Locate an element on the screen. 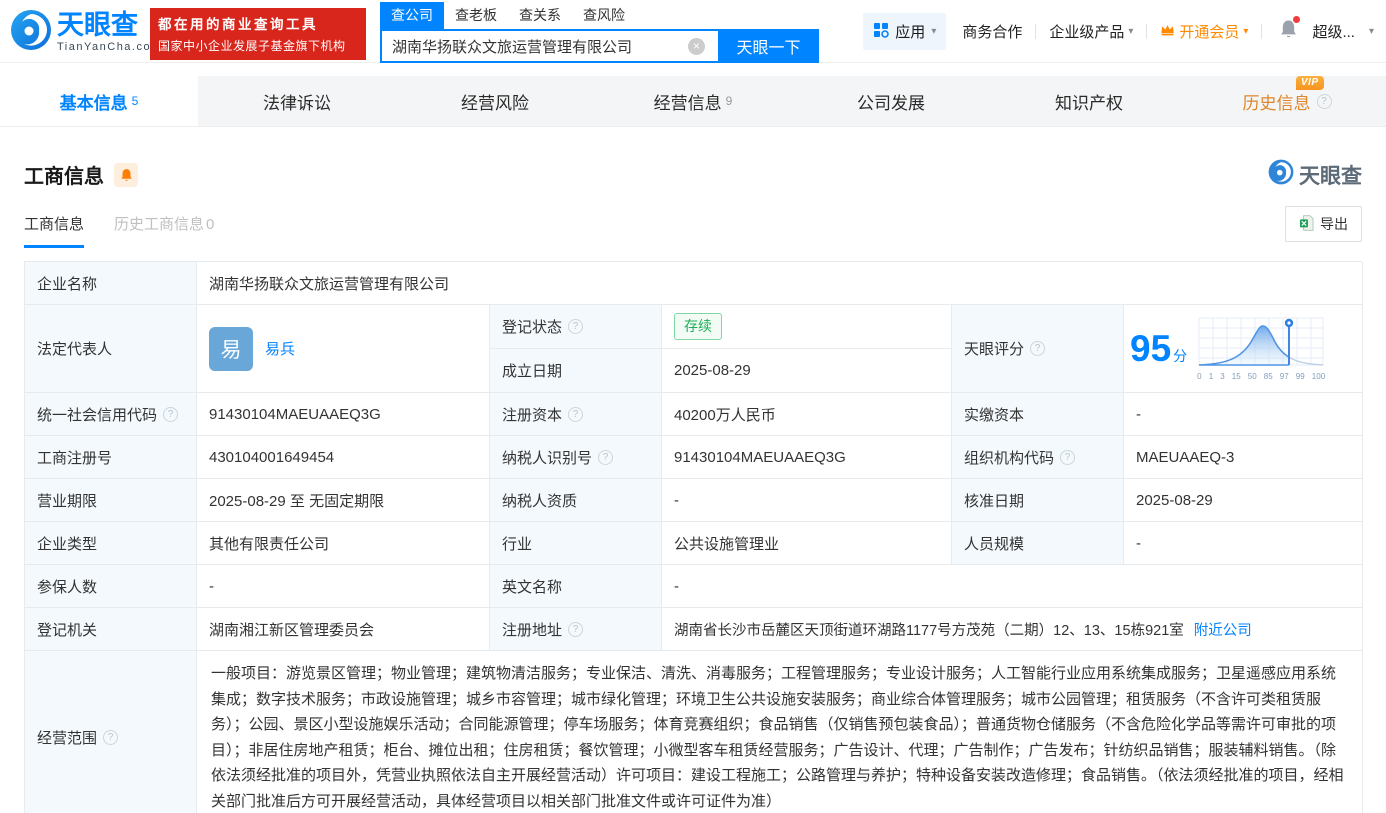 Image resolution: width=1386 pixels, height=813 pixels. score-axis-ticks: 0 1 3 15 50 85 97 99 100 is located at coordinates (1261, 376).